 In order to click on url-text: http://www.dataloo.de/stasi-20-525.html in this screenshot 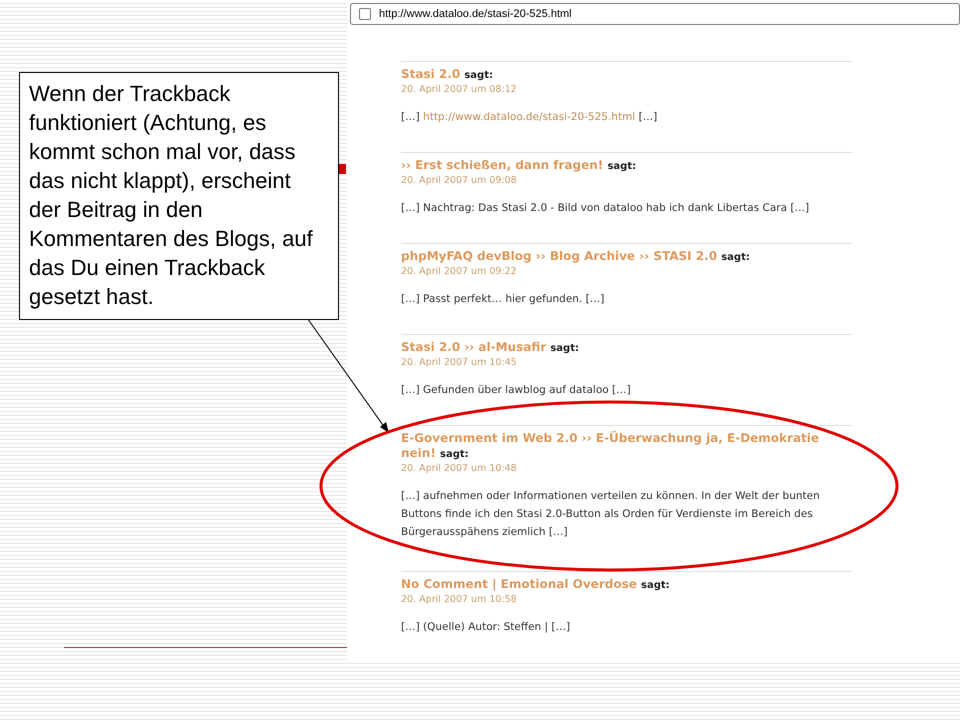, I will do `click(475, 14)`.